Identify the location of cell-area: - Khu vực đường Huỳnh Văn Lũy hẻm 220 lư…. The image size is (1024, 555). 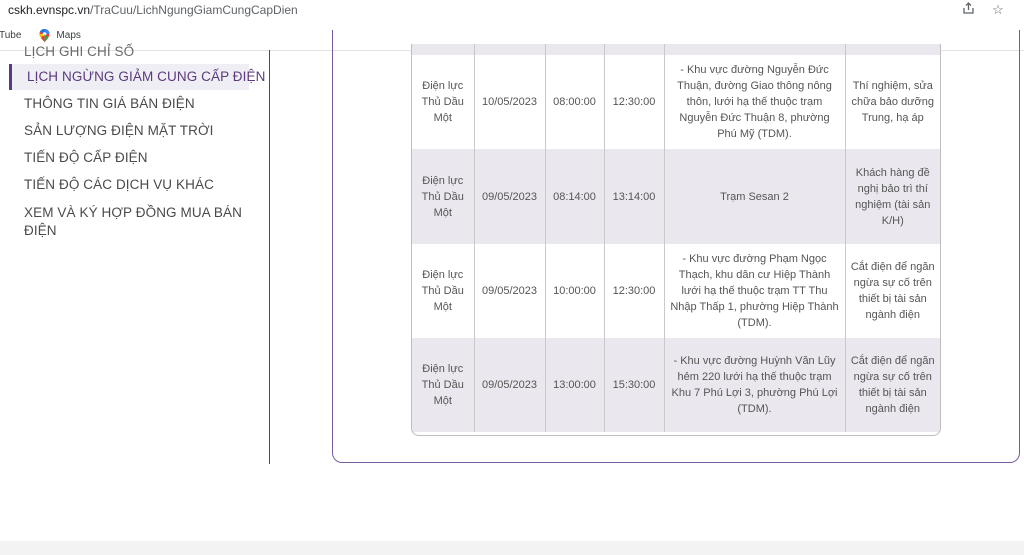
(755, 385).